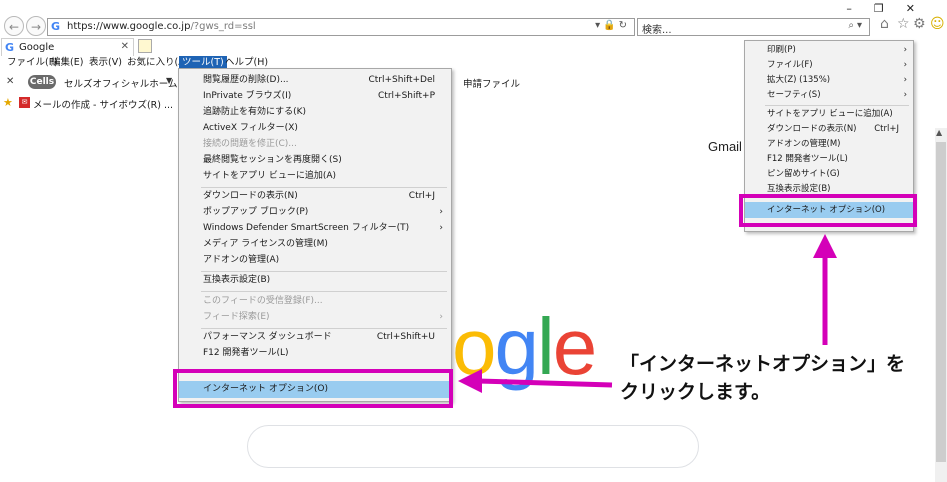  Describe the element at coordinates (829, 174) in the screenshot. I see `gear-item-pinned-sites: ピン留めサイト(G)` at that location.